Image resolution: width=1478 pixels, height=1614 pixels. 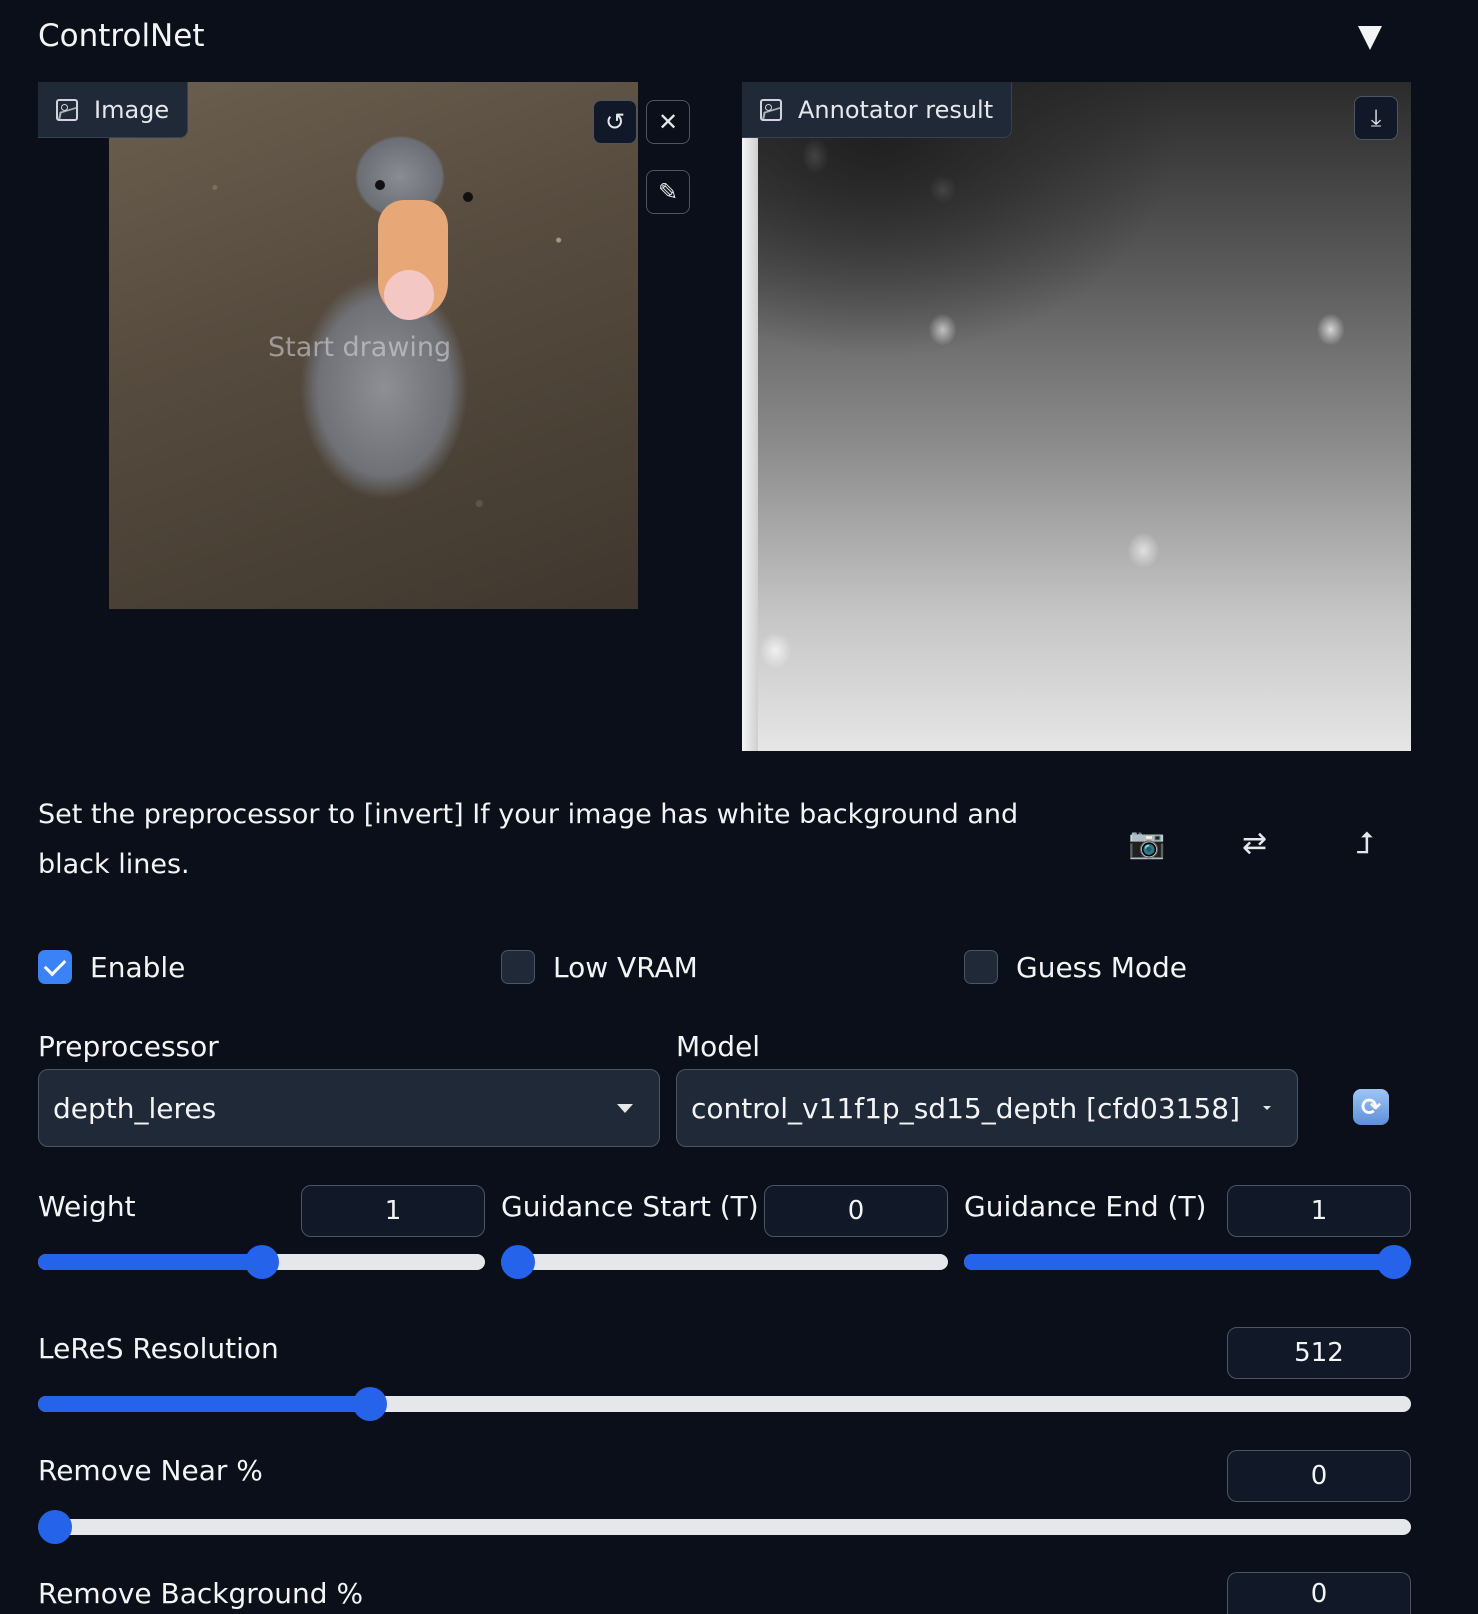 What do you see at coordinates (87, 1206) in the screenshot?
I see `weight-label: Weight` at bounding box center [87, 1206].